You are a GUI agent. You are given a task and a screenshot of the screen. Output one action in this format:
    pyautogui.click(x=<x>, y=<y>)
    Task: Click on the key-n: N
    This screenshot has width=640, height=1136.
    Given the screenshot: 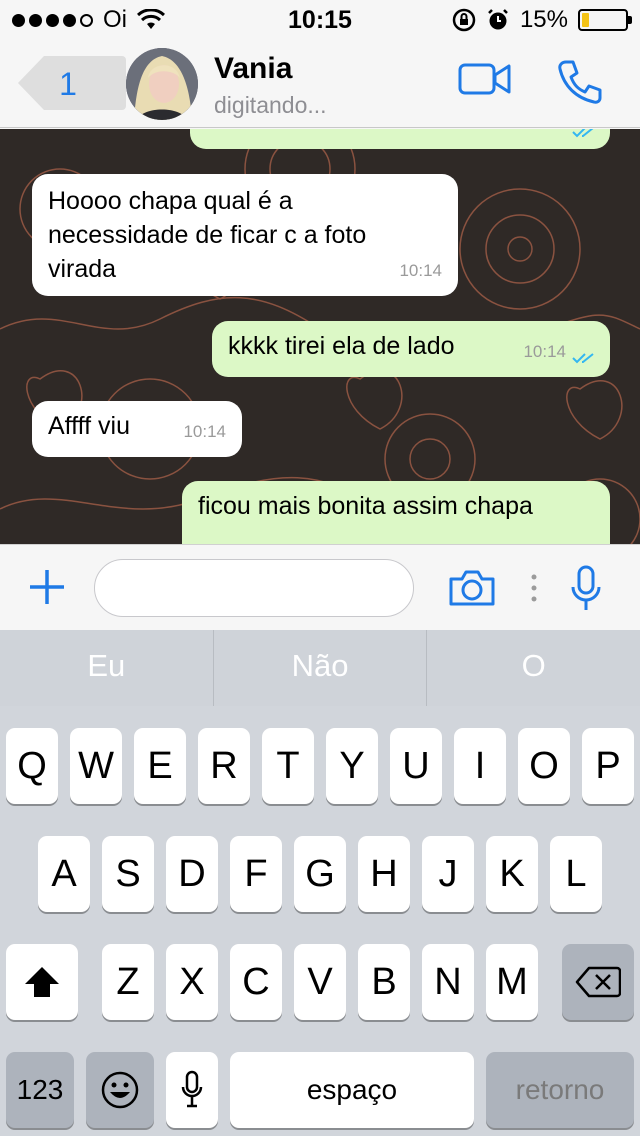 What is the action you would take?
    pyautogui.click(x=448, y=982)
    